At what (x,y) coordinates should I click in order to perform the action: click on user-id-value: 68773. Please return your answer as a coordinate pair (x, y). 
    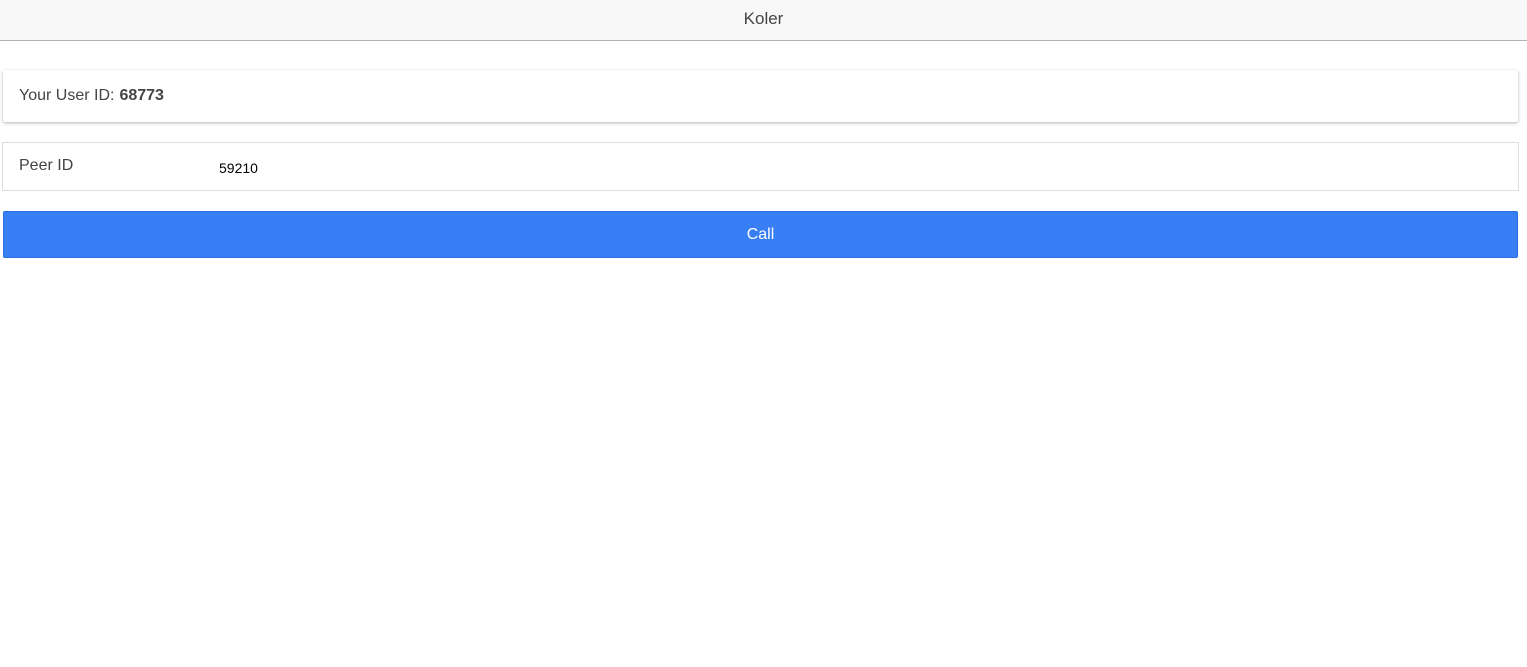
    Looking at the image, I should click on (141, 95).